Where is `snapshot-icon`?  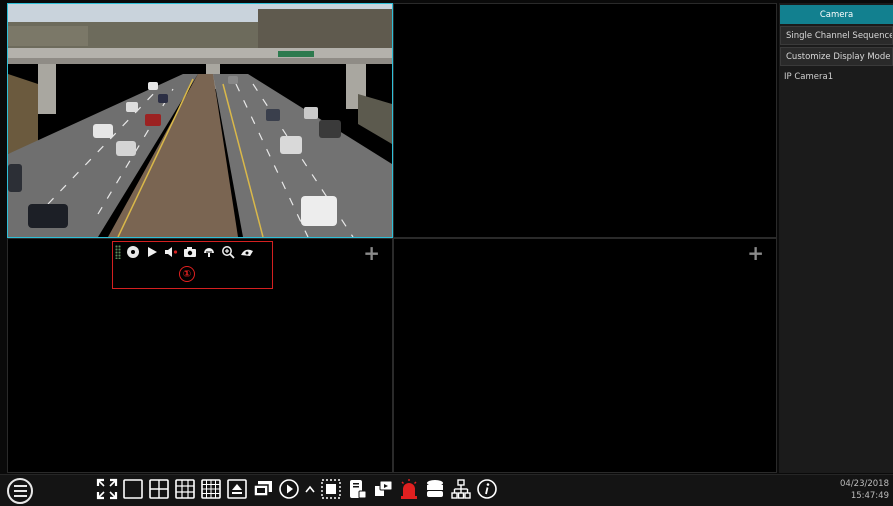 snapshot-icon is located at coordinates (190, 252).